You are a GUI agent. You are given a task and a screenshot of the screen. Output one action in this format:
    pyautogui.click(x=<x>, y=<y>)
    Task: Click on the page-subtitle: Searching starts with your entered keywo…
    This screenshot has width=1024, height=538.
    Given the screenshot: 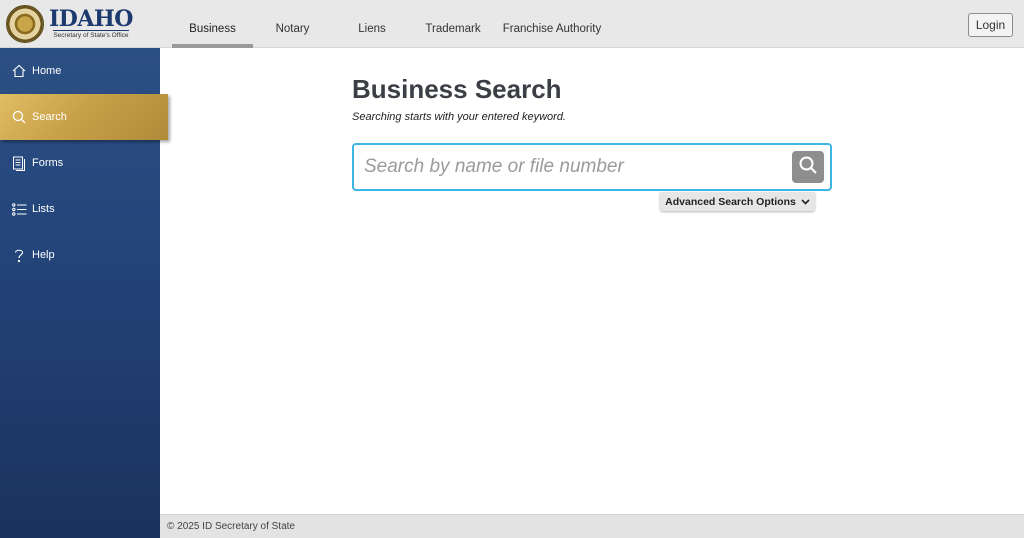 What is the action you would take?
    pyautogui.click(x=459, y=117)
    